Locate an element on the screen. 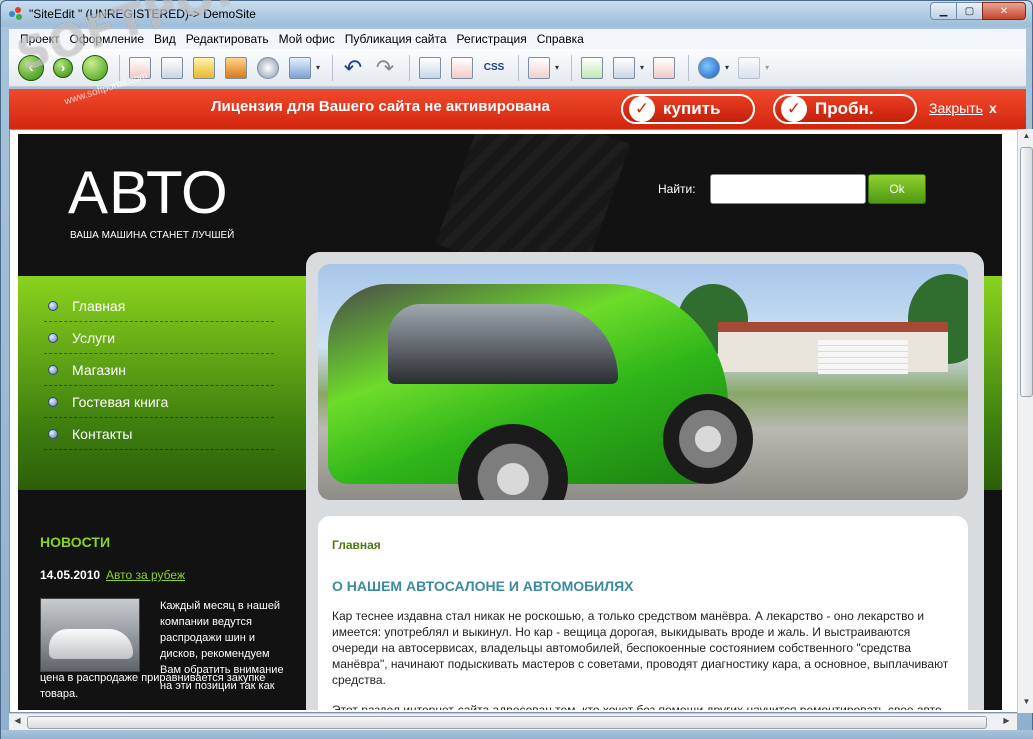 This screenshot has width=1033, height=739. gear-icon is located at coordinates (268, 67).